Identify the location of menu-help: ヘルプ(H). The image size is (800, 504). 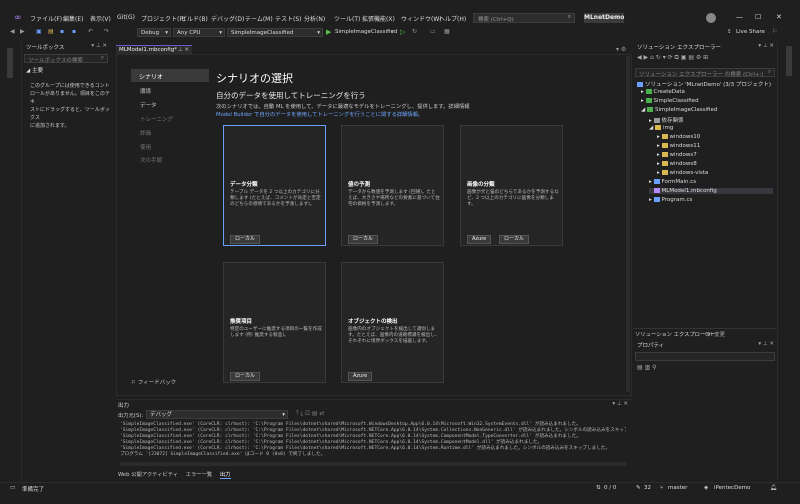
(452, 18).